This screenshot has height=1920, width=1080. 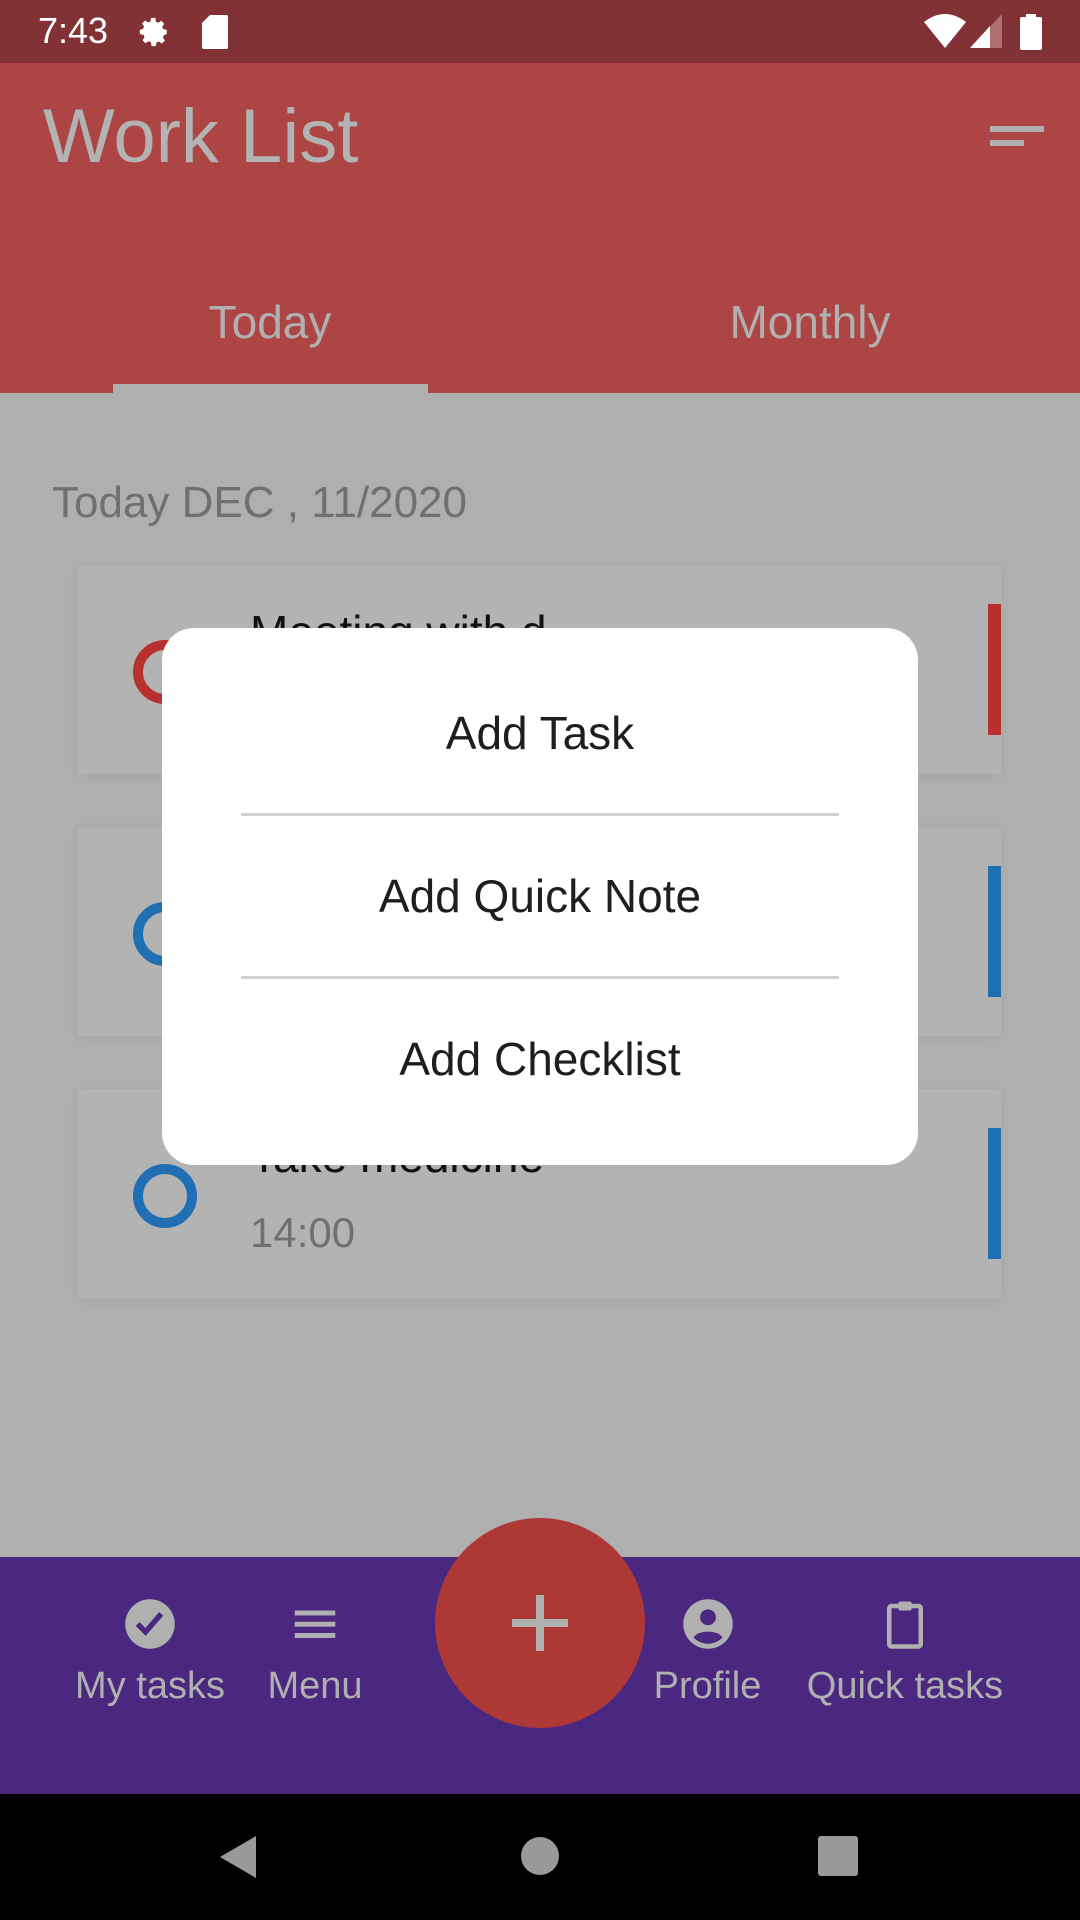 I want to click on signal-icon, so click(x=986, y=31).